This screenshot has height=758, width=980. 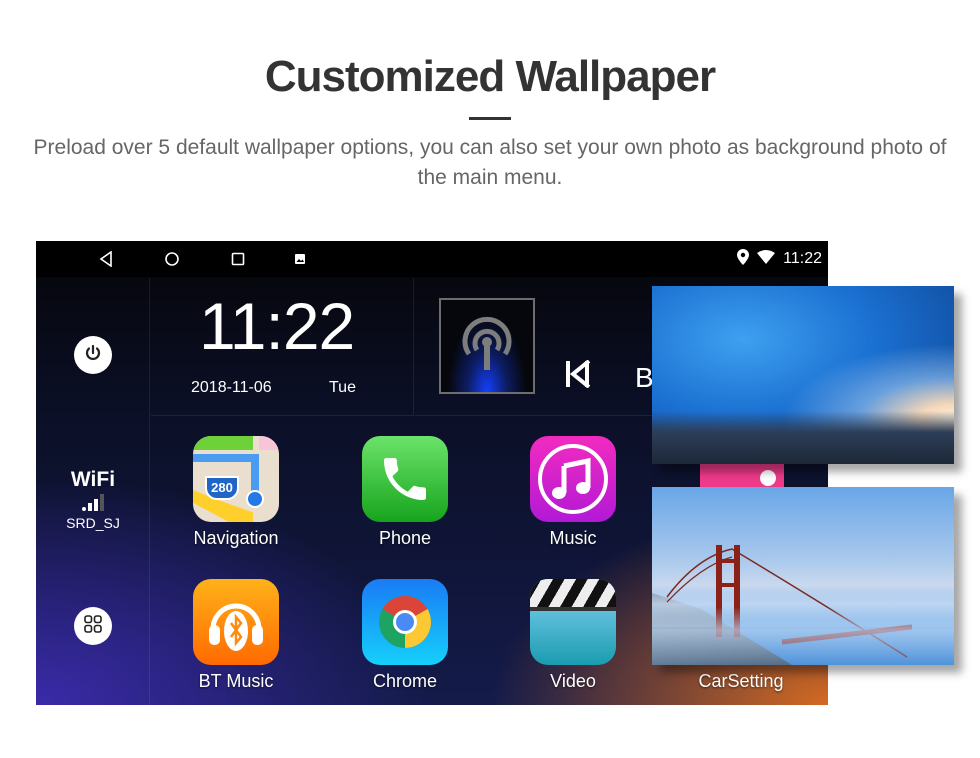 What do you see at coordinates (490, 76) in the screenshot?
I see `page-title: Customized Wallpaper` at bounding box center [490, 76].